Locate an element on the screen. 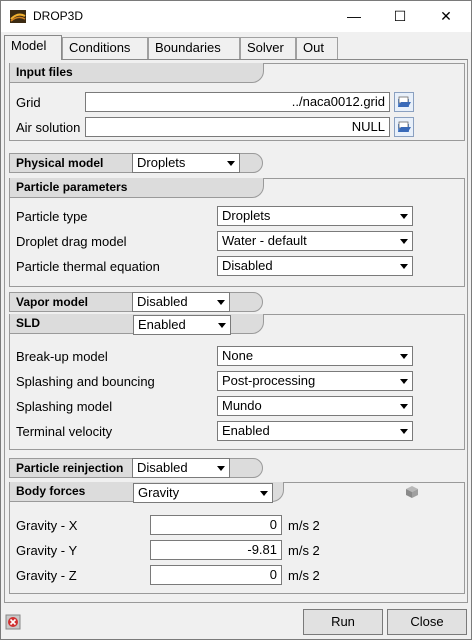 The height and width of the screenshot is (640, 472). splashing-model-label: Splashing model is located at coordinates (64, 406).